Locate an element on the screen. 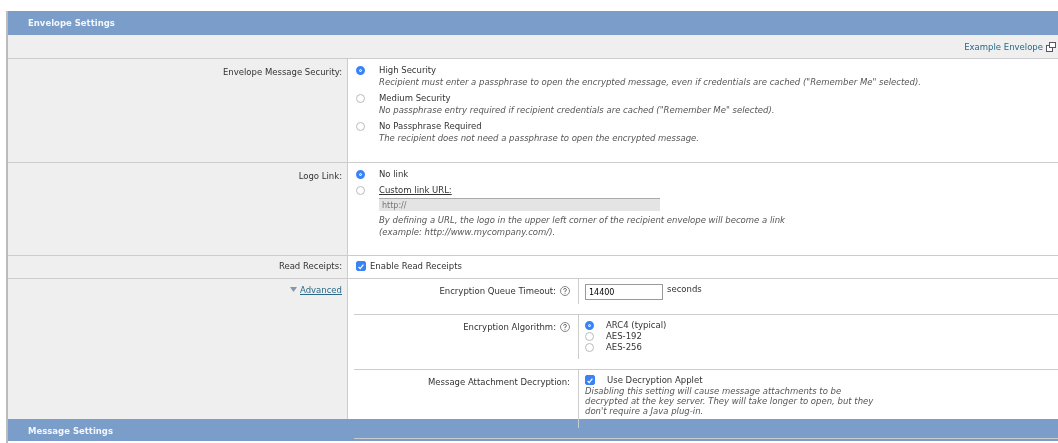 The width and height of the screenshot is (1058, 443). option-label: ARC4 (typical) is located at coordinates (636, 325).